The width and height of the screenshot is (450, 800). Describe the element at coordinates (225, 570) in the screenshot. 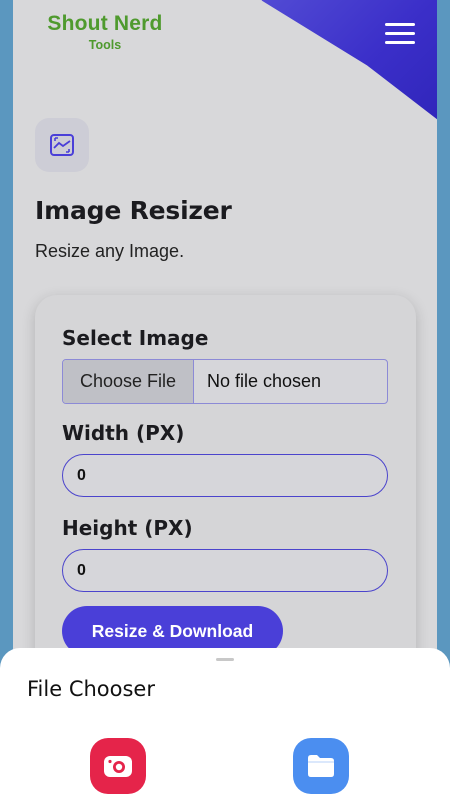

I see `height-input` at that location.